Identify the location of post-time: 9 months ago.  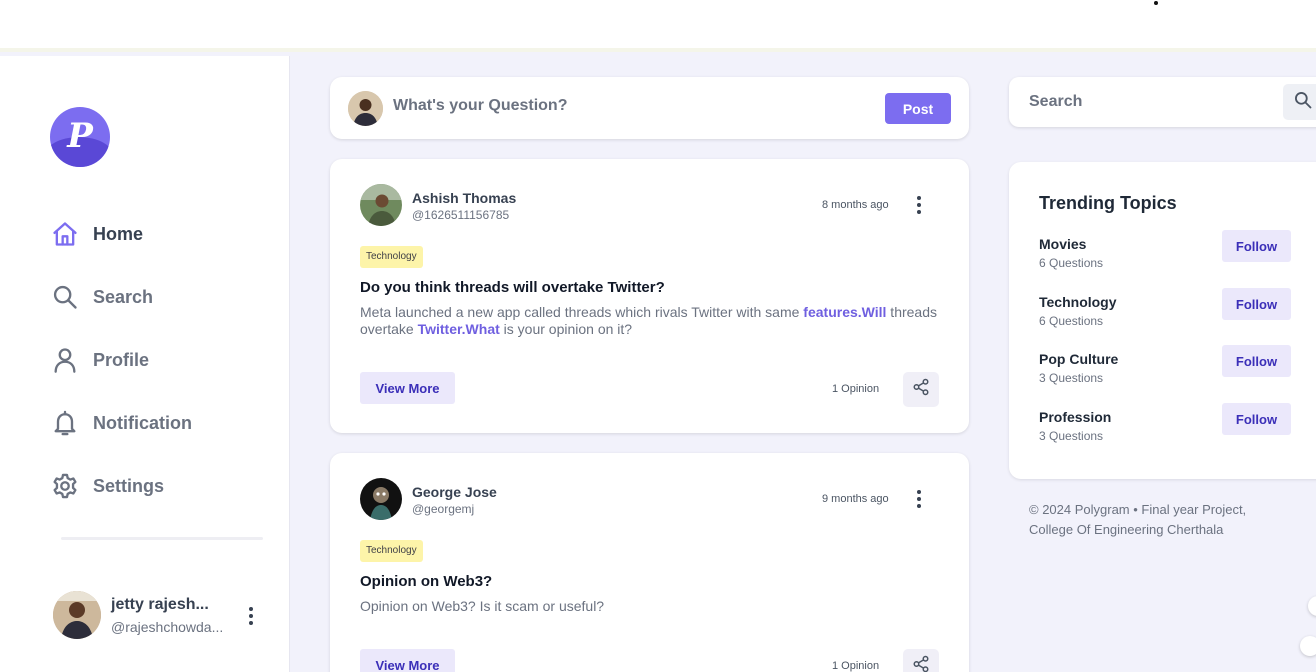
(855, 499).